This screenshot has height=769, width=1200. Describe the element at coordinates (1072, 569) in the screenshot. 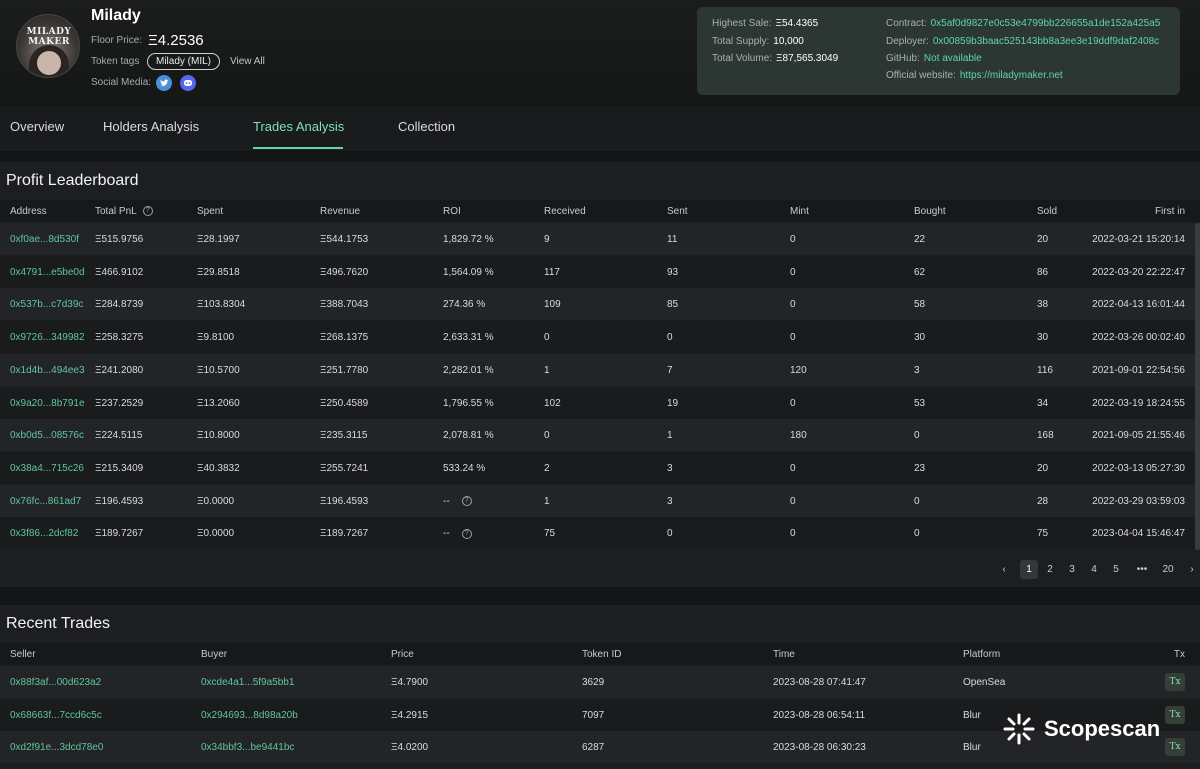

I see `pagination-page-3: 3` at that location.